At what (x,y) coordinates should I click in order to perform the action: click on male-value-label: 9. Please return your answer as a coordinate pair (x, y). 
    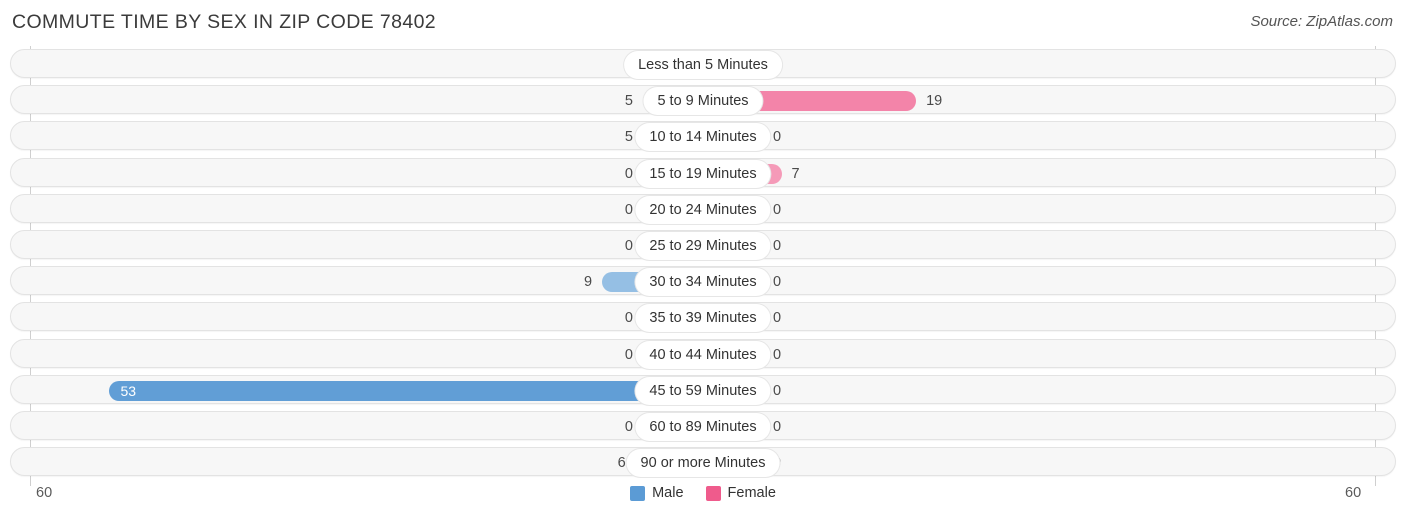
    Looking at the image, I should click on (588, 282).